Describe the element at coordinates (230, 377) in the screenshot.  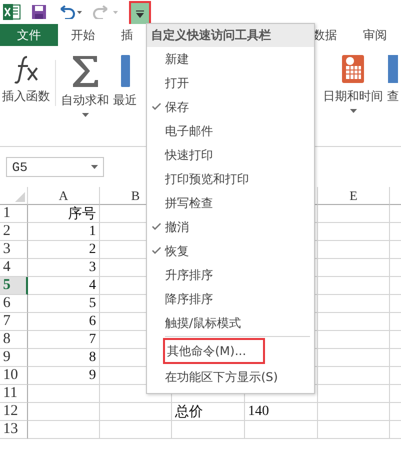
I see `menu-item: 在功能区下方显示(S)` at that location.